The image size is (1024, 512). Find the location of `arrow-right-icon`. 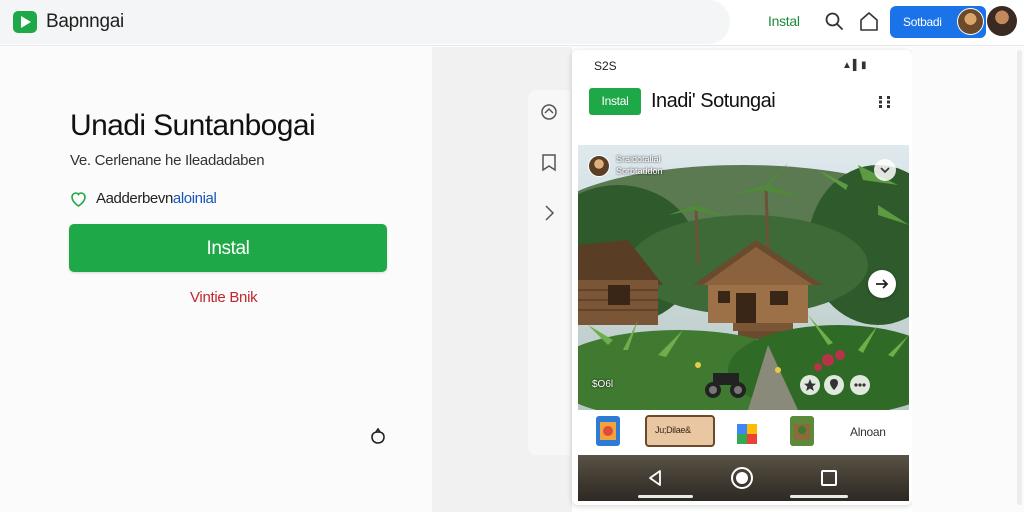

arrow-right-icon is located at coordinates (882, 284).